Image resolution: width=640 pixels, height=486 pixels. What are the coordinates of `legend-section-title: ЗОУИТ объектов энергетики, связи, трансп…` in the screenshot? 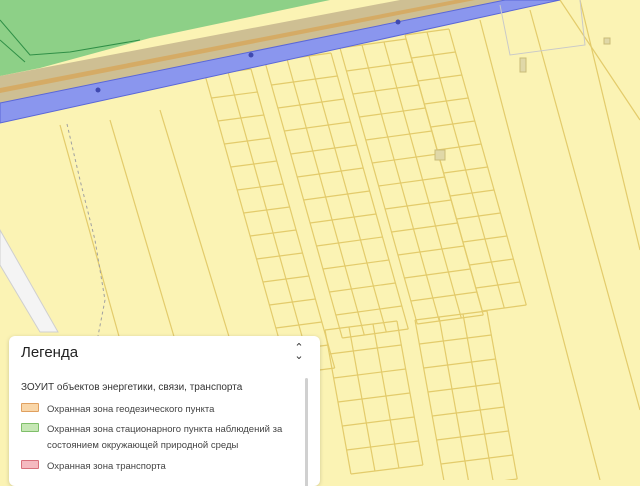 It's located at (132, 387).